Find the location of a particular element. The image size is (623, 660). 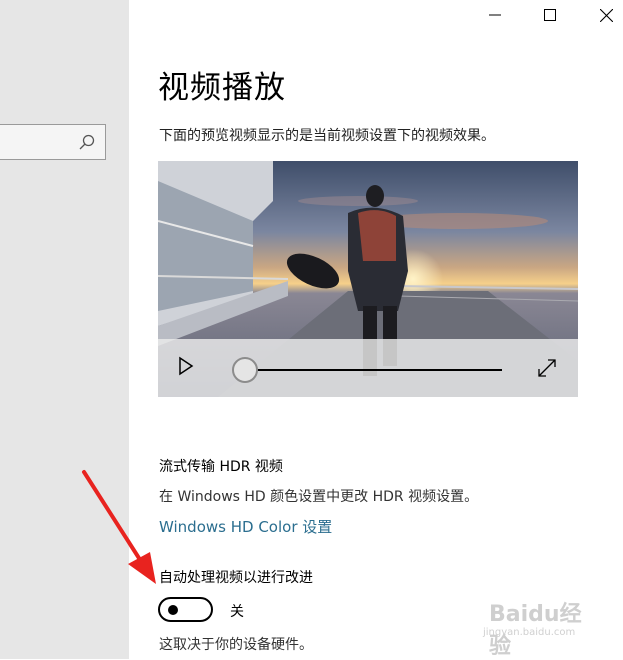

windows-hd-color-settings-link: Windows HD Color 设置 is located at coordinates (245, 526).